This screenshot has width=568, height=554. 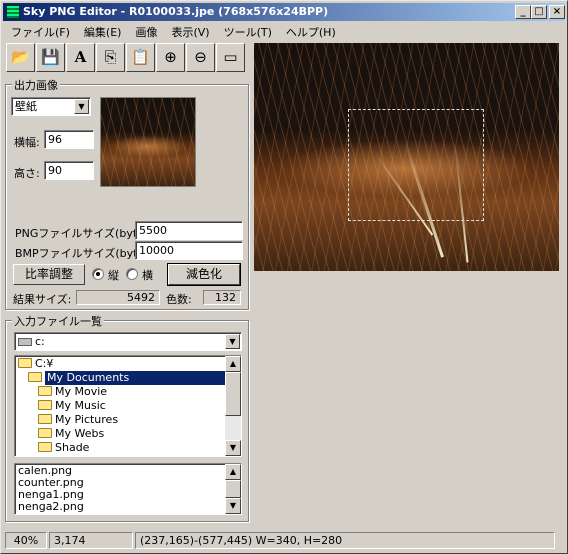 I want to click on zoom-out-icon: ⊖, so click(x=200, y=57).